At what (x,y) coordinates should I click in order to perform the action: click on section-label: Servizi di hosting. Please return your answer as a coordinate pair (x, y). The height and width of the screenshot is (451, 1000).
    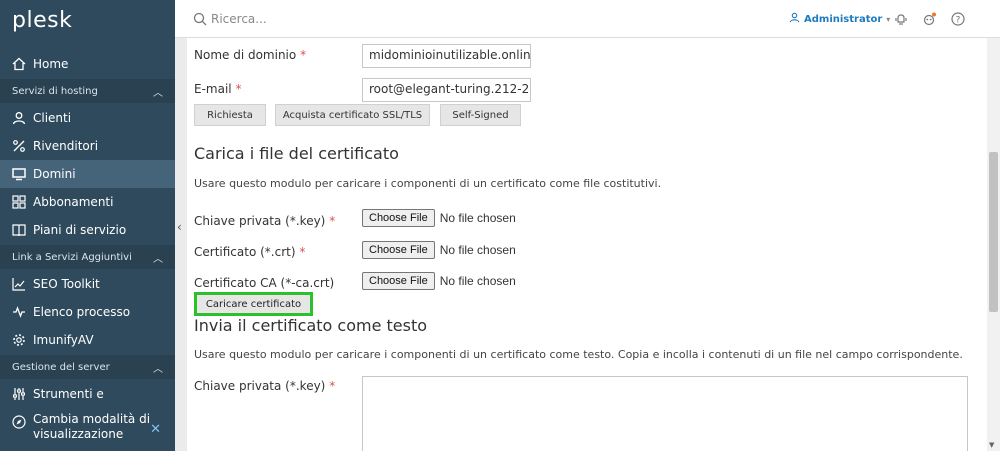
    Looking at the image, I should click on (55, 91).